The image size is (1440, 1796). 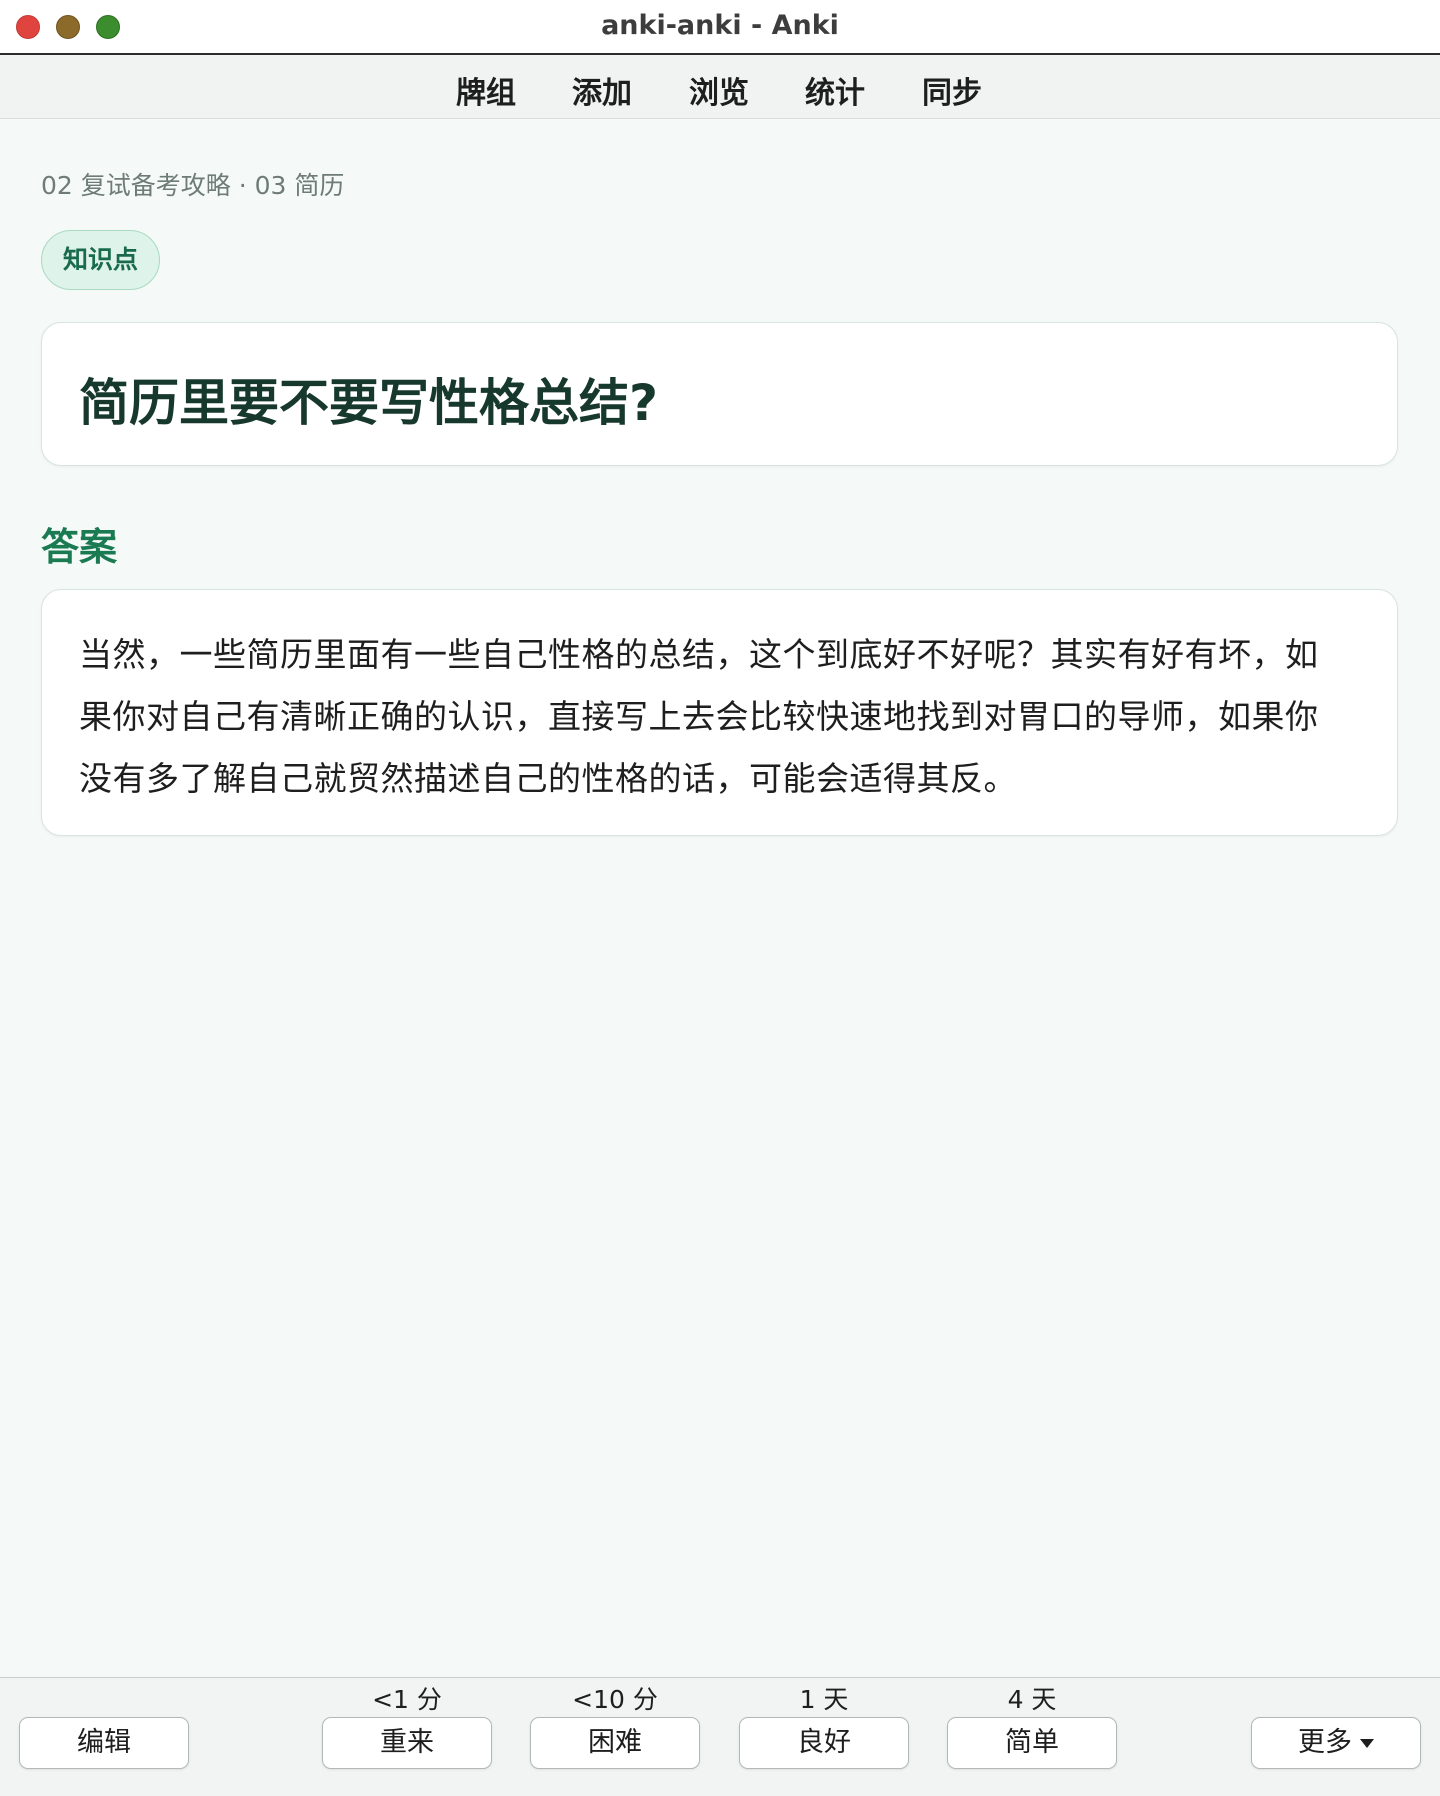 What do you see at coordinates (615, 1743) in the screenshot?
I see `hard-button: 困难` at bounding box center [615, 1743].